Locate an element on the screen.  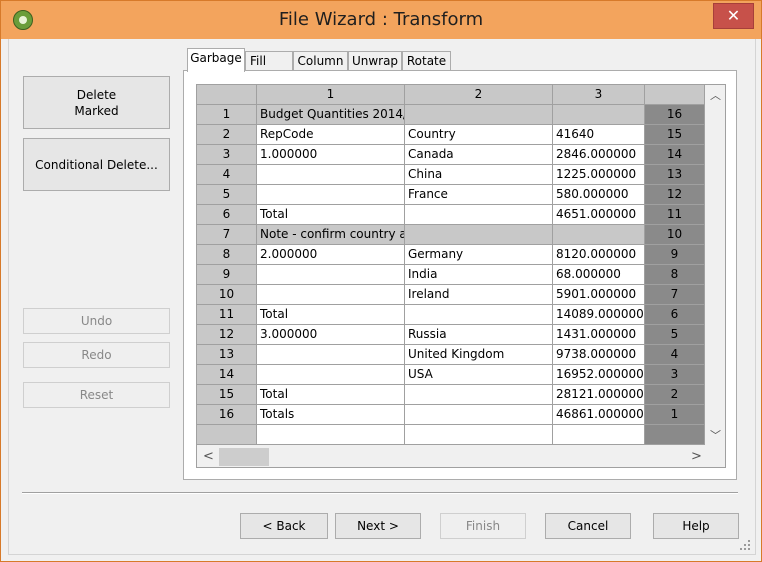
reverse-row-number: 1 is located at coordinates (675, 415).